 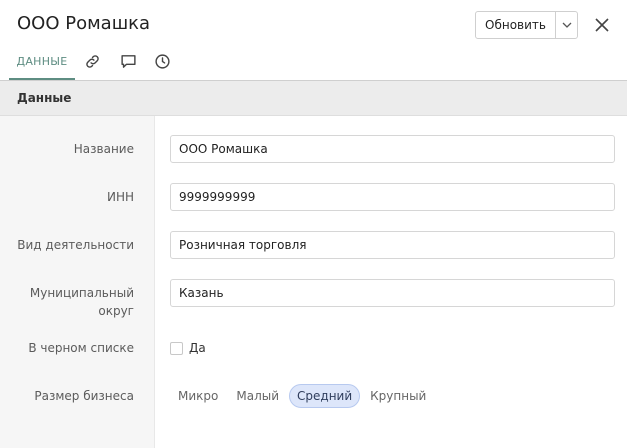 What do you see at coordinates (188, 348) in the screenshot?
I see `blacklist-checkbox: Да` at bounding box center [188, 348].